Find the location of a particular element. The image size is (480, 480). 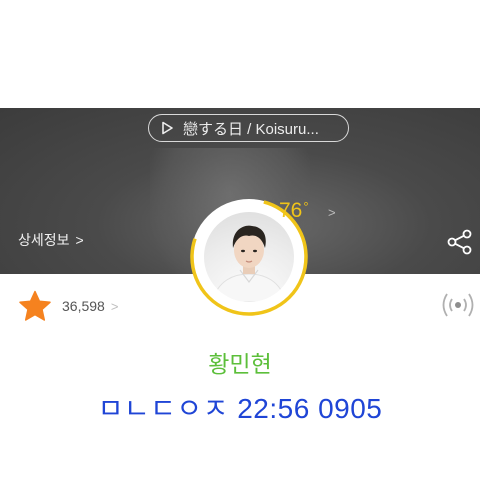

like-chevron-icon: > is located at coordinates (115, 306).